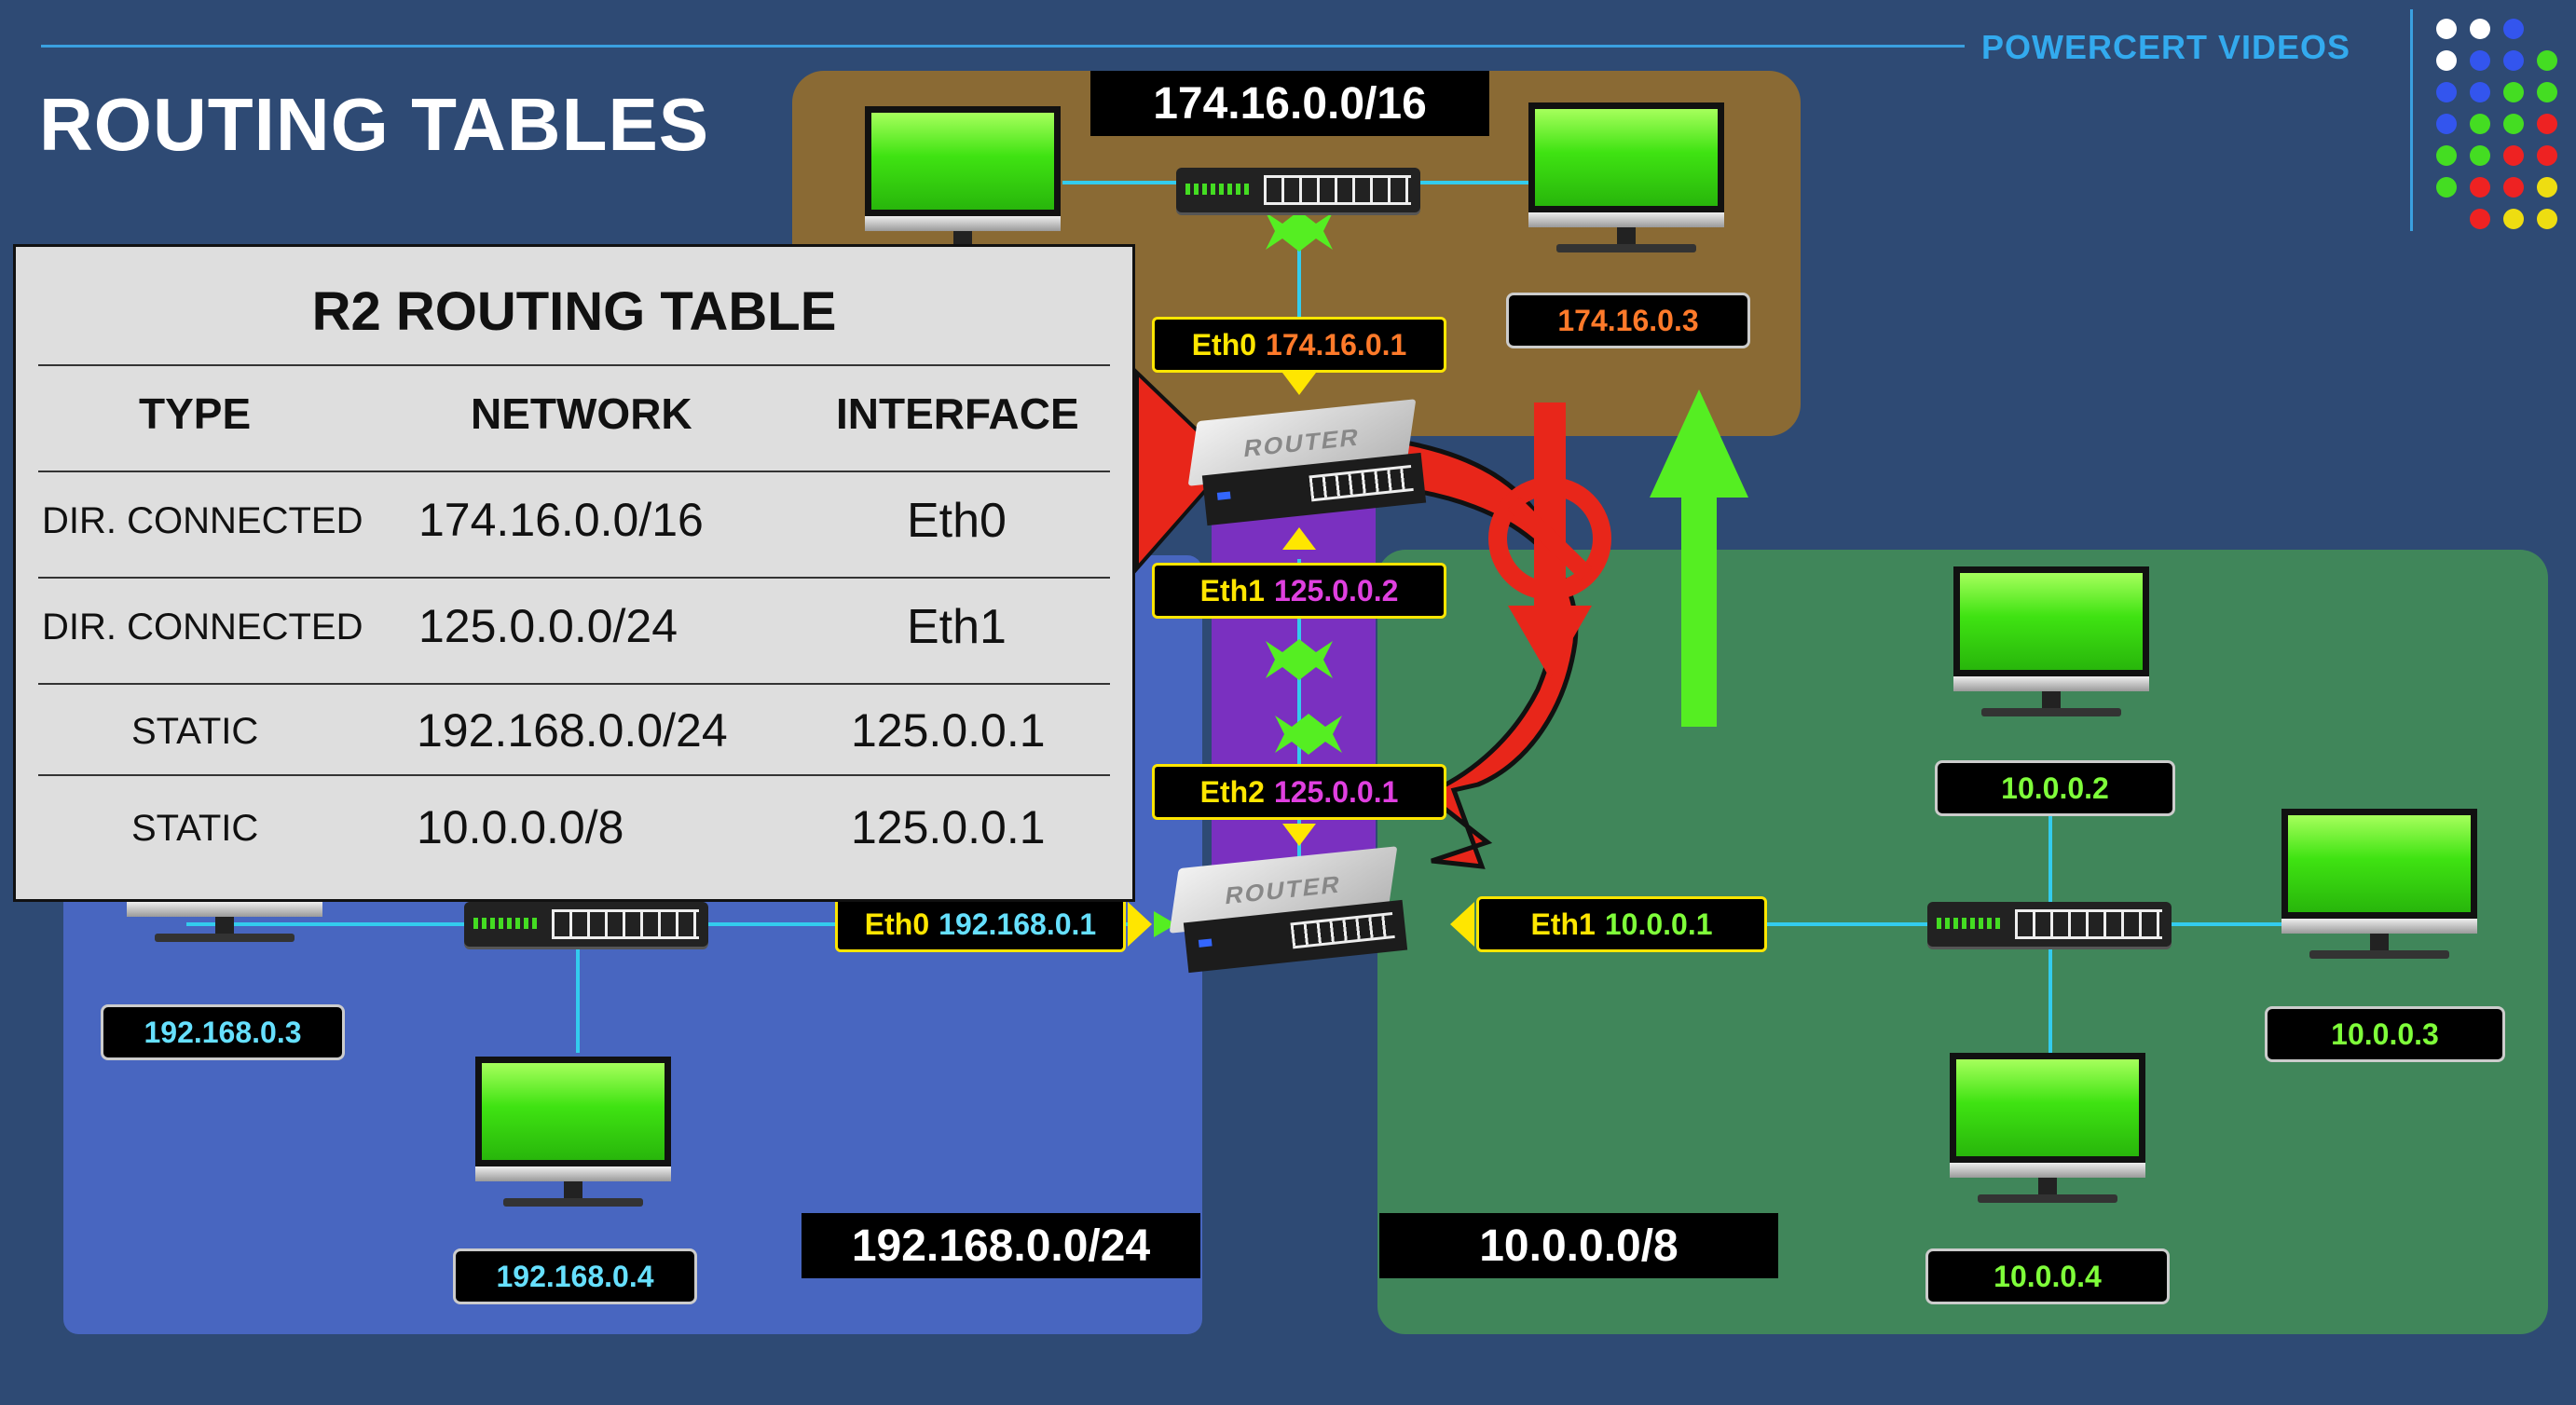 The width and height of the screenshot is (2576, 1405). I want to click on page-title: ROUTING TABLES, so click(374, 124).